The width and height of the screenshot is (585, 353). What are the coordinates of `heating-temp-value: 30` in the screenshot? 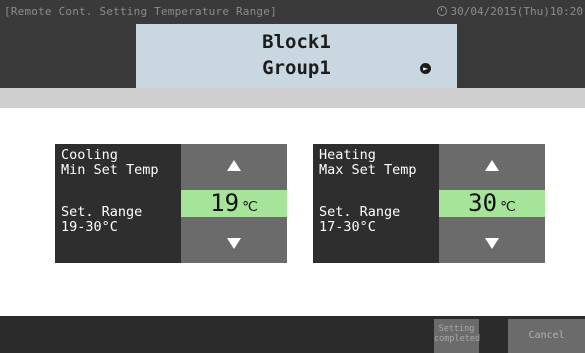 It's located at (483, 203).